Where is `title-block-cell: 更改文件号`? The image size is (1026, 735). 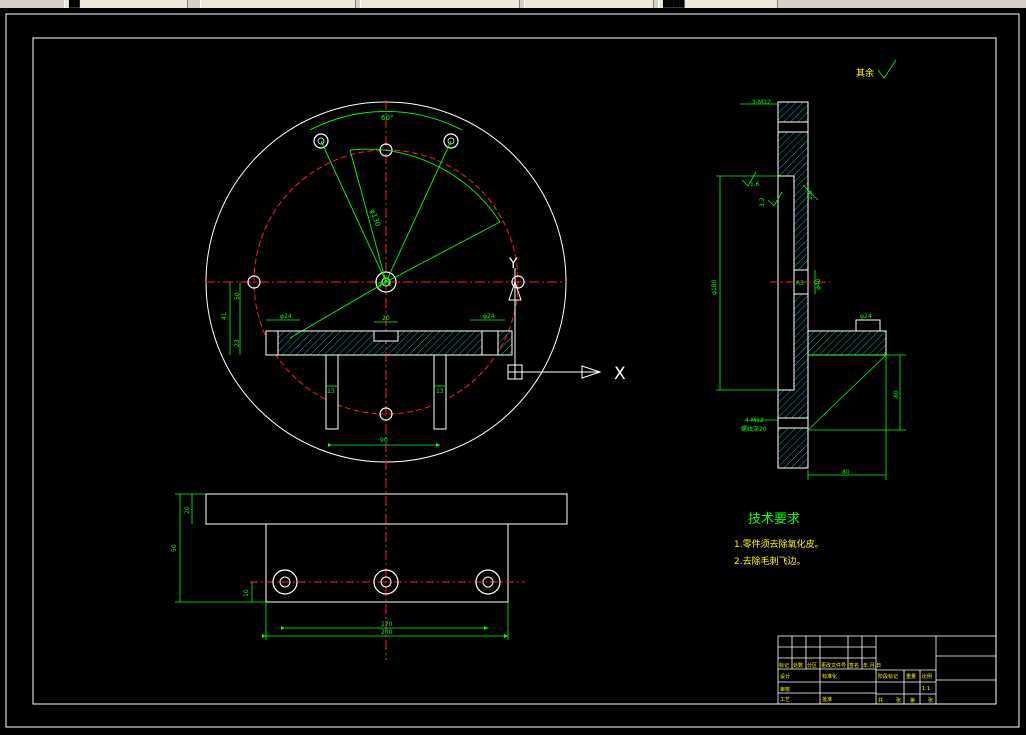 title-block-cell: 更改文件号 is located at coordinates (833, 665).